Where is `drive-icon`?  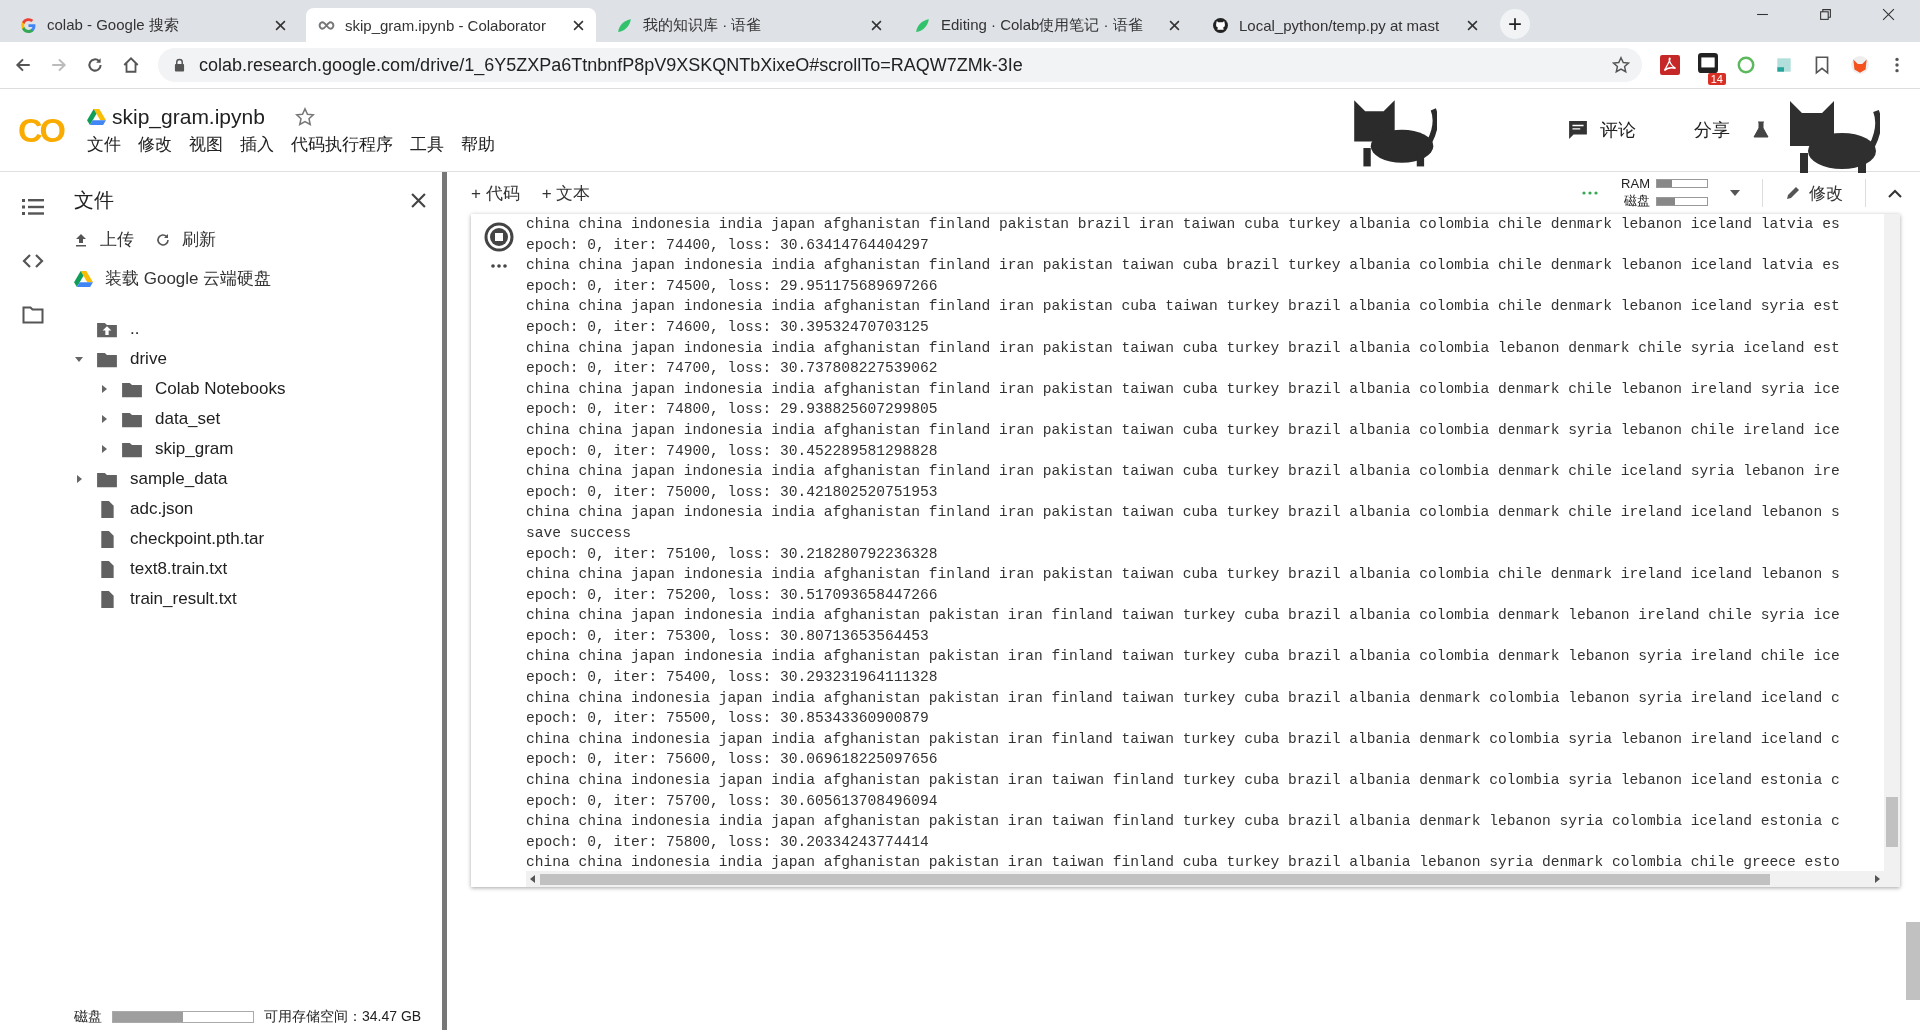
drive-icon is located at coordinates (83, 278).